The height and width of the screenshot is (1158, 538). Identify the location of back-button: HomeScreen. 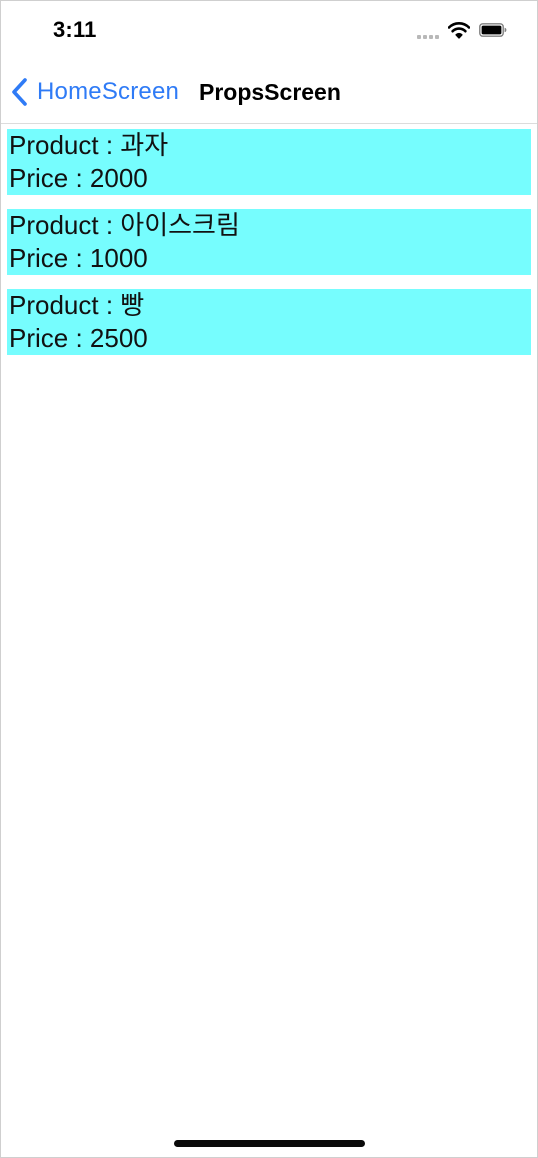
(94, 92).